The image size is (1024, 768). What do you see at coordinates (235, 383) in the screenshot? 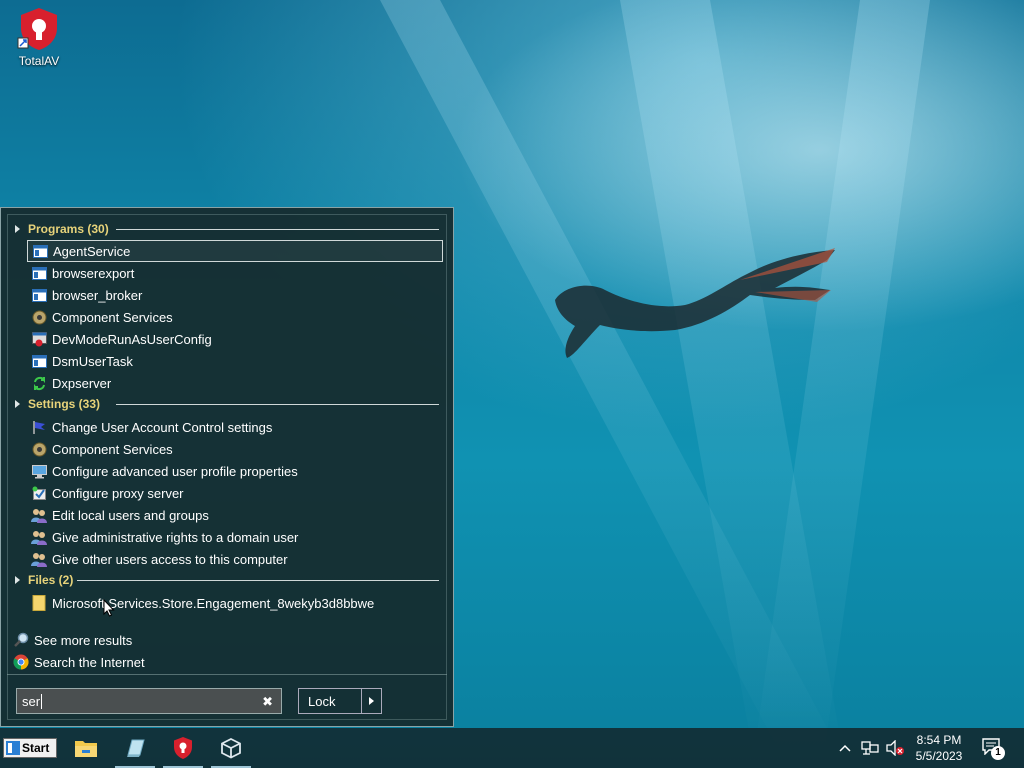
I see `program-item-dxpserver: Dxpserver` at bounding box center [235, 383].